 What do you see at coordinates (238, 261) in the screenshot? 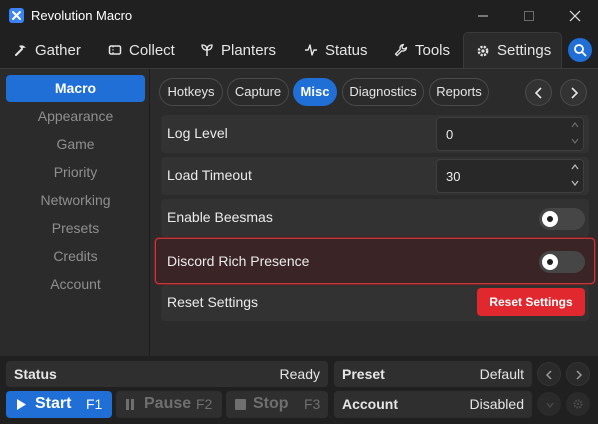
I see `discord-rich-presence-label: Discord Rich Presence` at bounding box center [238, 261].